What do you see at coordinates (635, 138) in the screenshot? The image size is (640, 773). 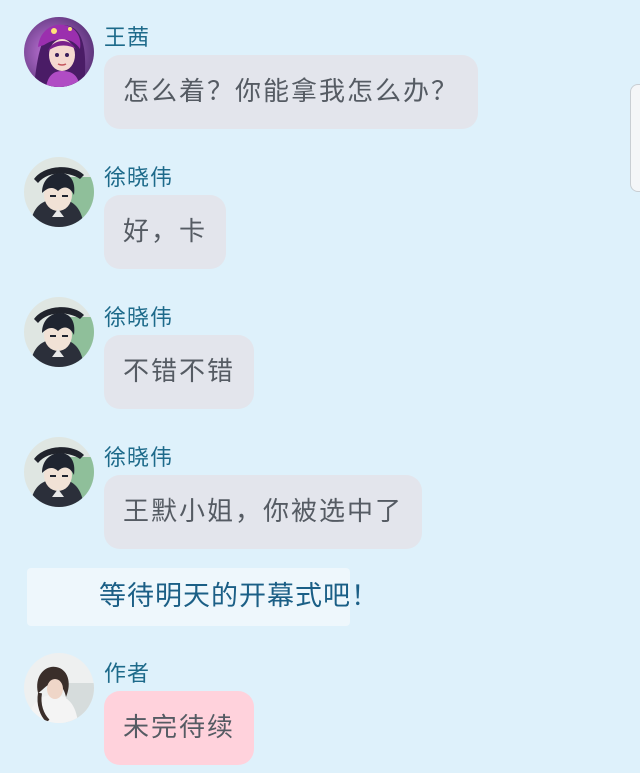 I see `side-scroll-handle` at bounding box center [635, 138].